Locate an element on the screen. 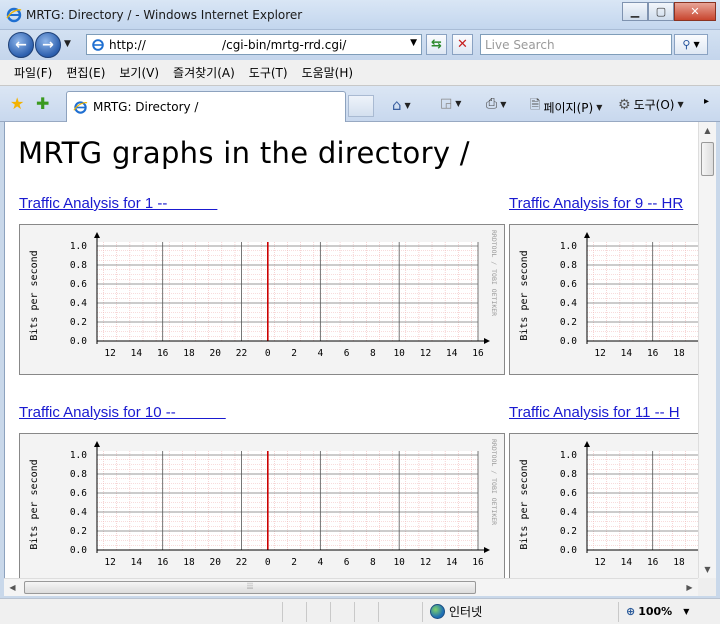  address-dropdown-icon: ▼ is located at coordinates (413, 43).